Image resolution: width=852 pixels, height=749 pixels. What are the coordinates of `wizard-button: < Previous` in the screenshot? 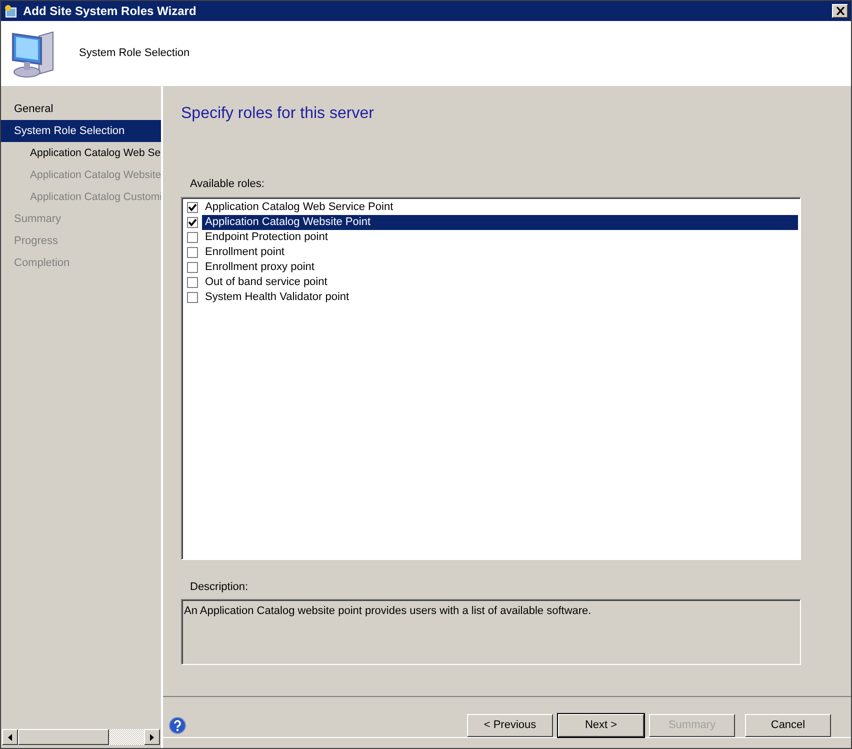 It's located at (510, 725).